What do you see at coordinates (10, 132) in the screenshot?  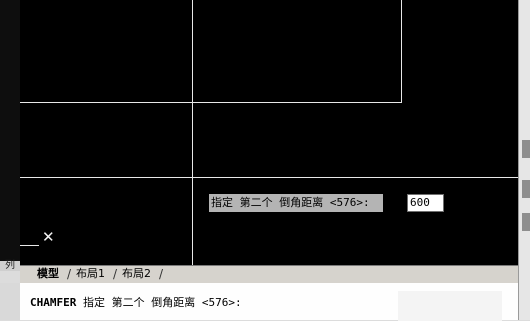 I see `left-panel-strip` at bounding box center [10, 132].